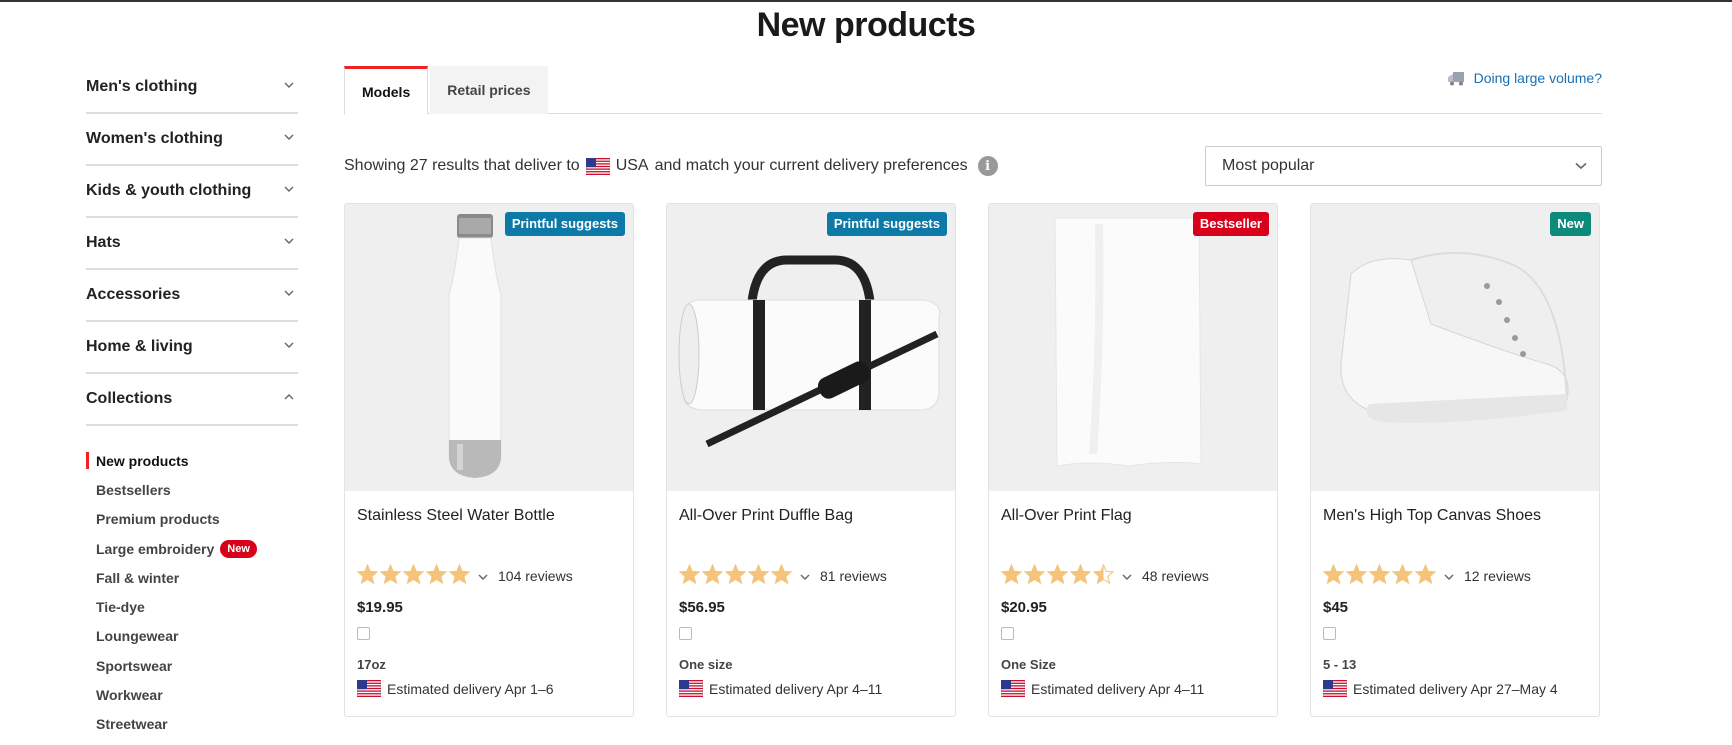  I want to click on sidebar-category-kids-youth-clothing: Kids & youth clothing, so click(192, 192).